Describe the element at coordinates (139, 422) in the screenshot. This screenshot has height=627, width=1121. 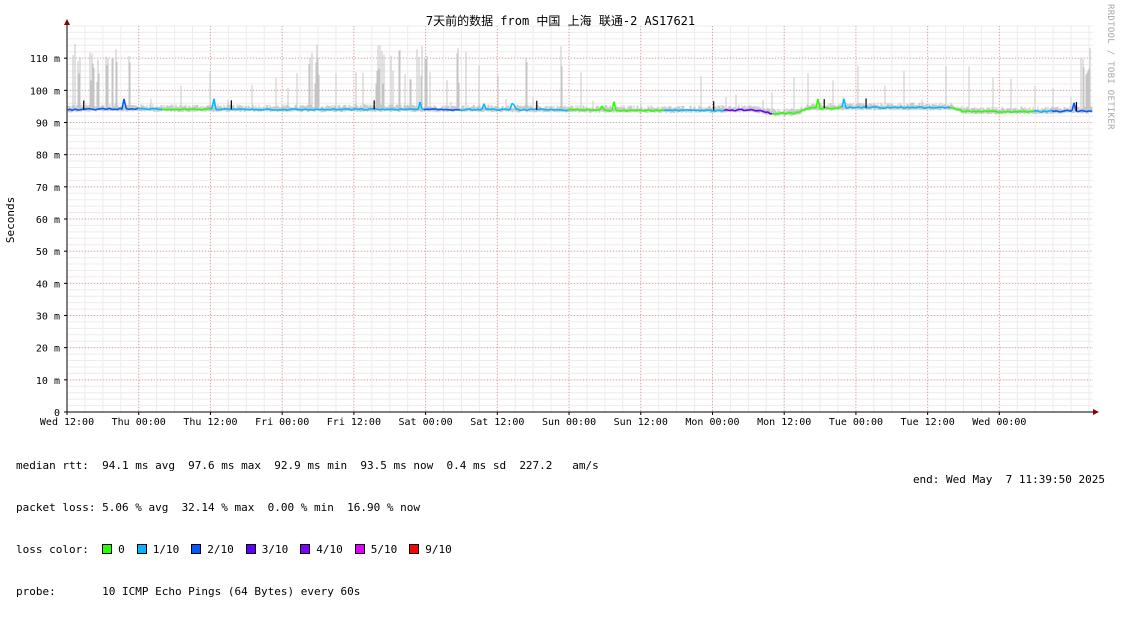
I see `x-tick-label: Thu 00:00` at that location.